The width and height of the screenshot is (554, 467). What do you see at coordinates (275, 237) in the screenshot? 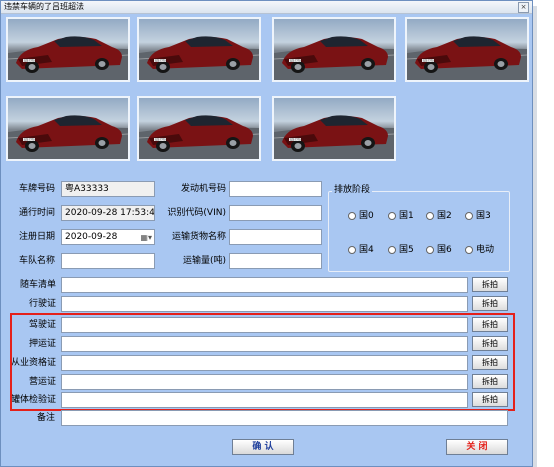
I see `cargo-field` at bounding box center [275, 237].